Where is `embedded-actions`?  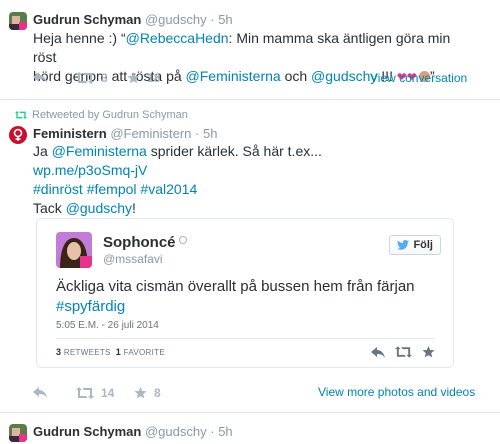
embedded-actions is located at coordinates (403, 352).